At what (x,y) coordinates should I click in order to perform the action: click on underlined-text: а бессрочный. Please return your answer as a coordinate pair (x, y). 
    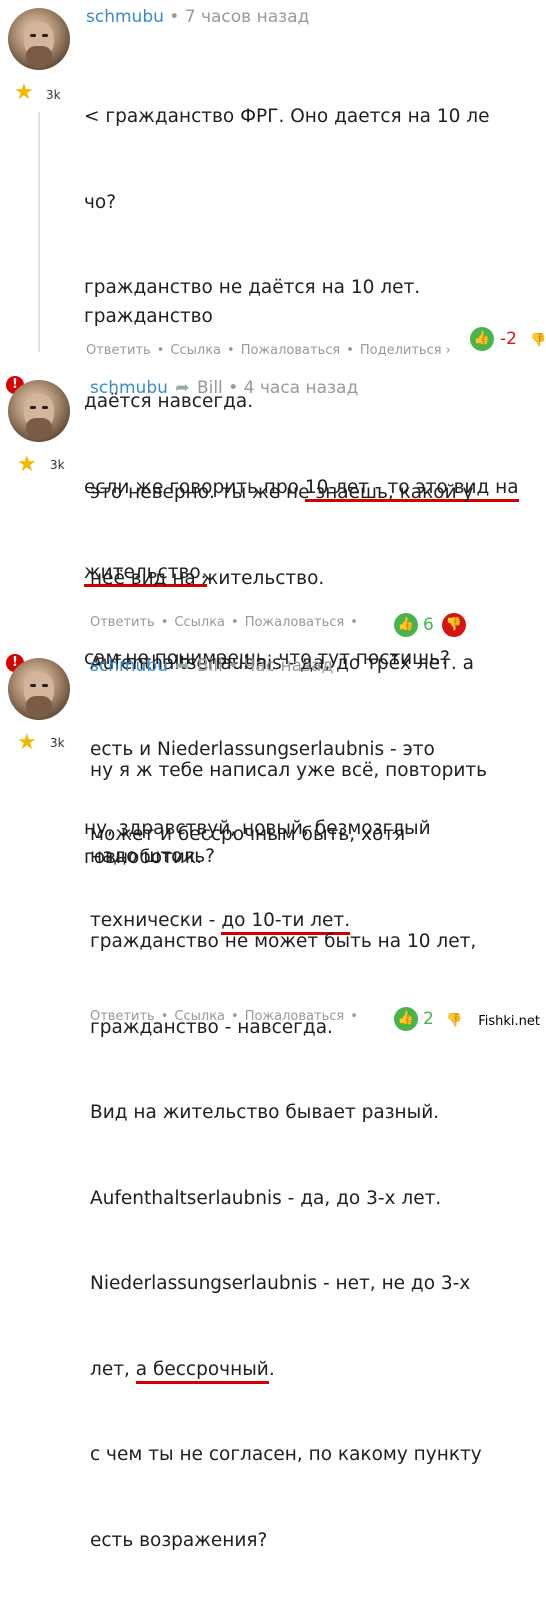
    Looking at the image, I should click on (202, 1371).